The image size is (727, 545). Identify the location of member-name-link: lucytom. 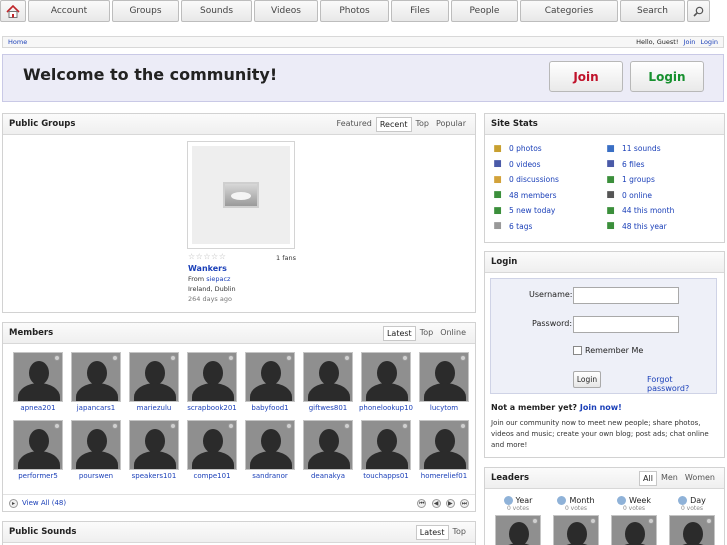
(444, 408).